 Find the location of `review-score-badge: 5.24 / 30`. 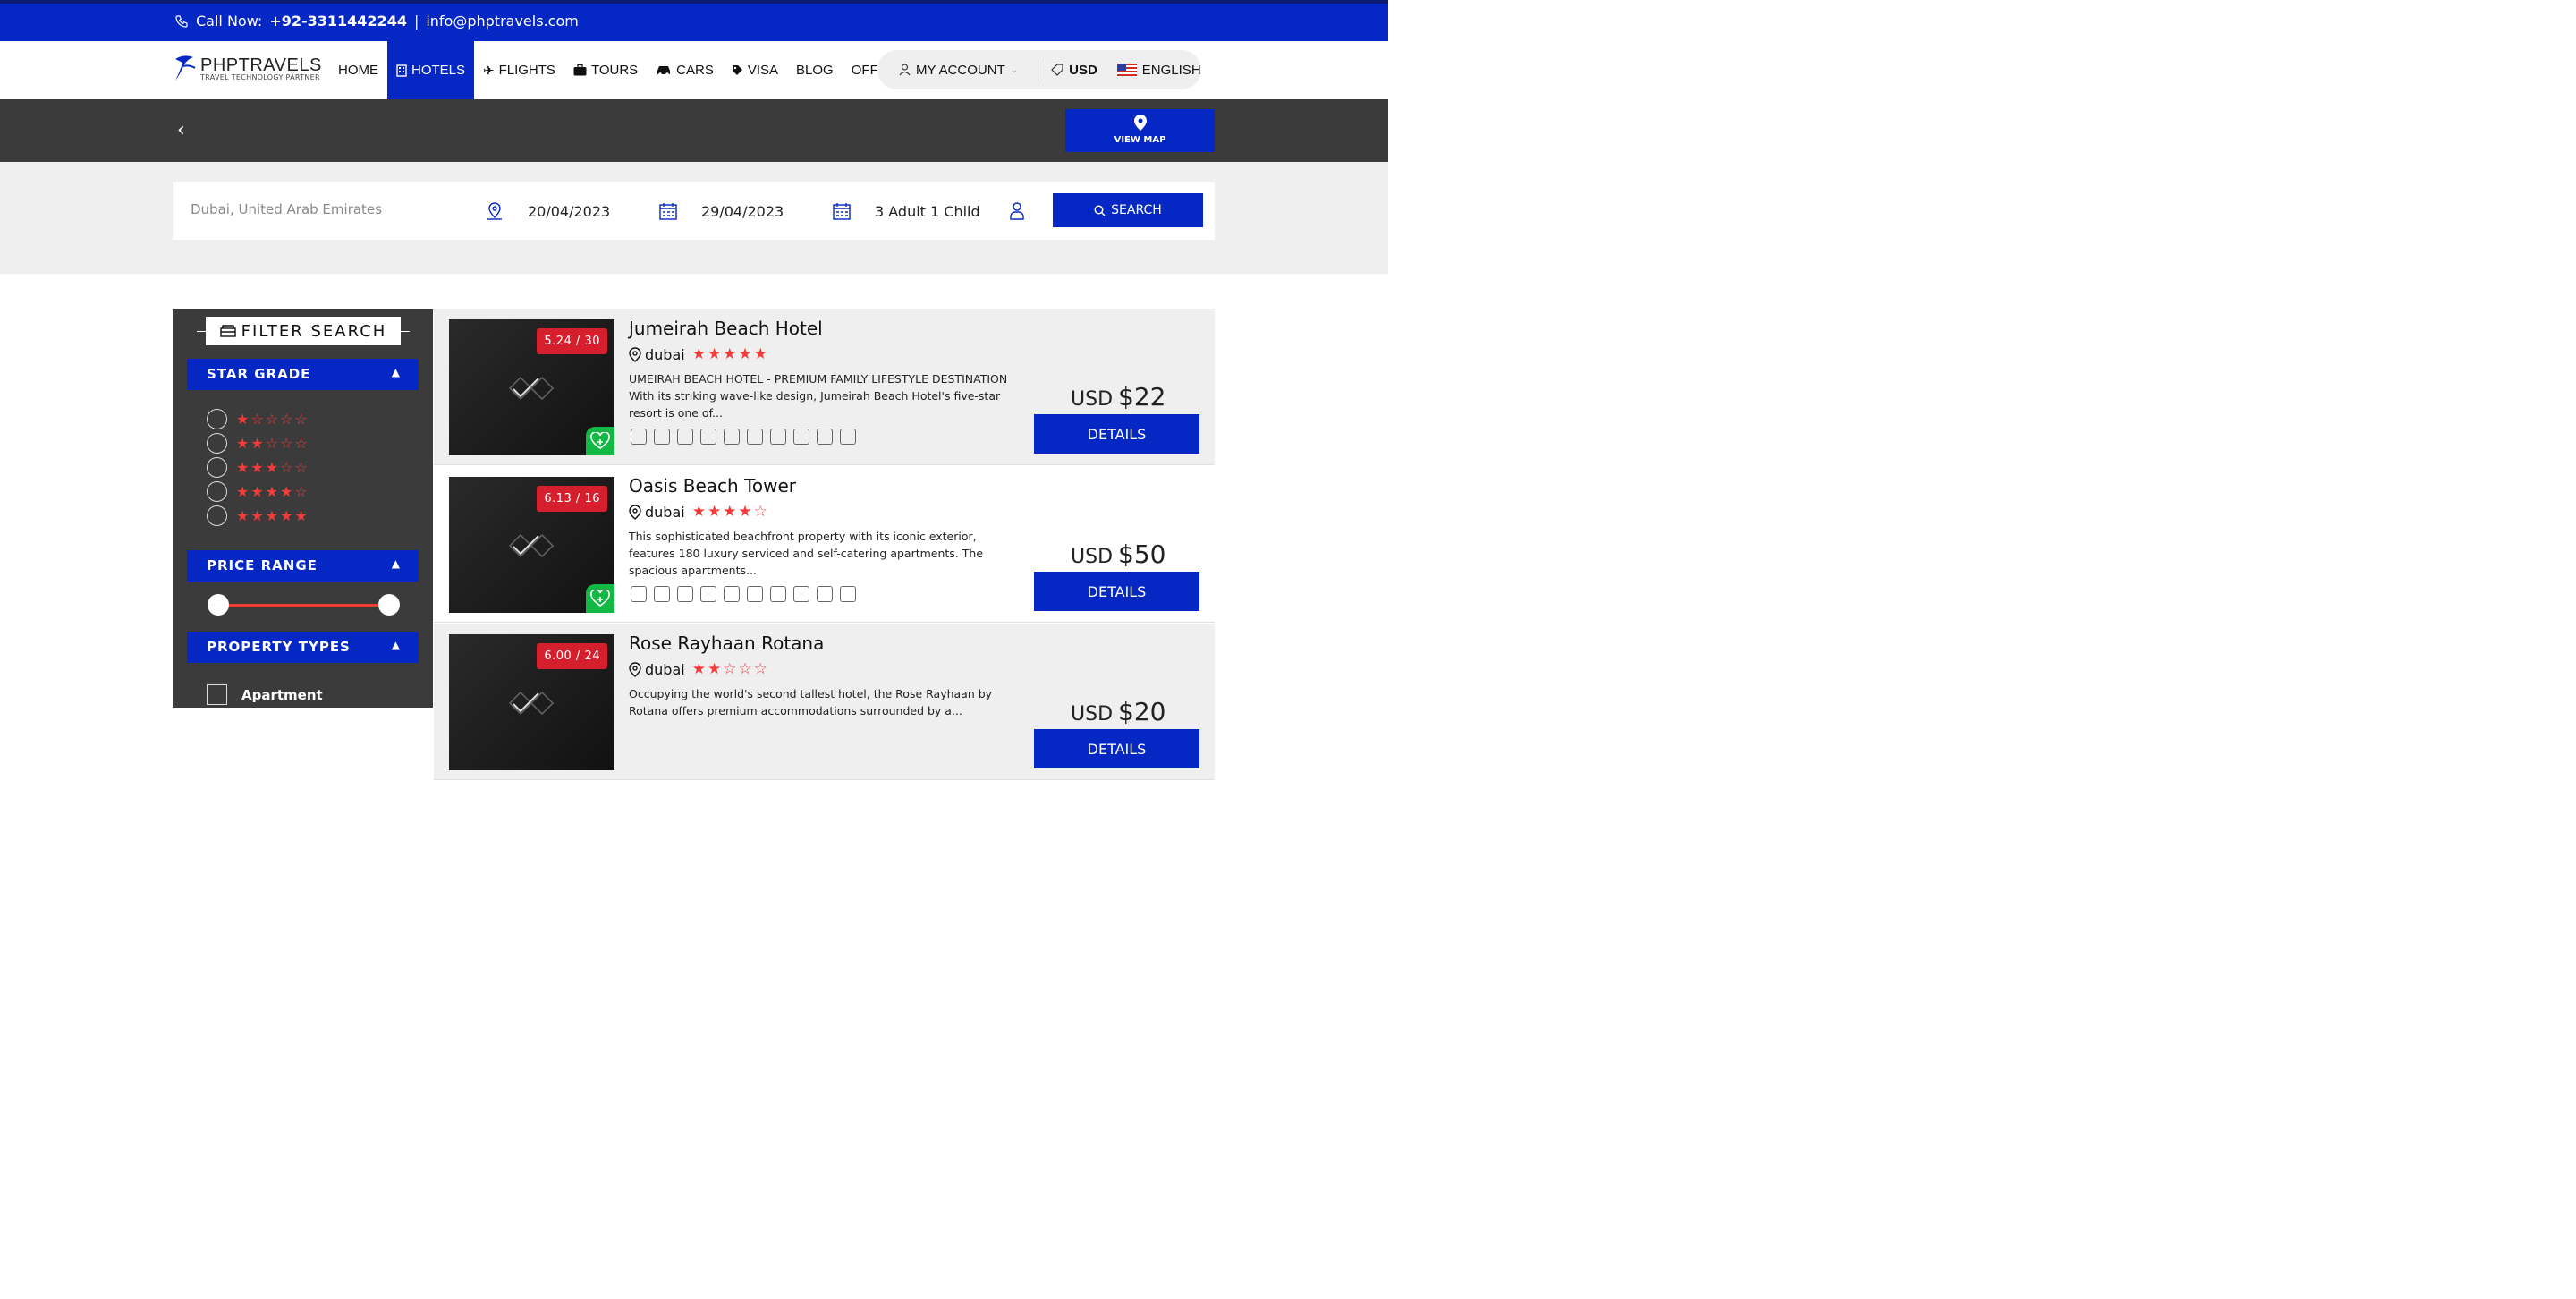

review-score-badge: 5.24 / 30 is located at coordinates (572, 341).